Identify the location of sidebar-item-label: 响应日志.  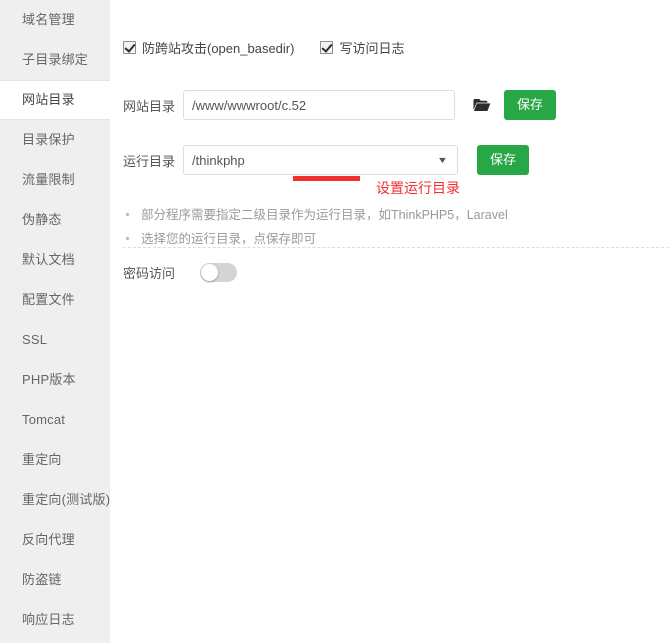
(48, 619).